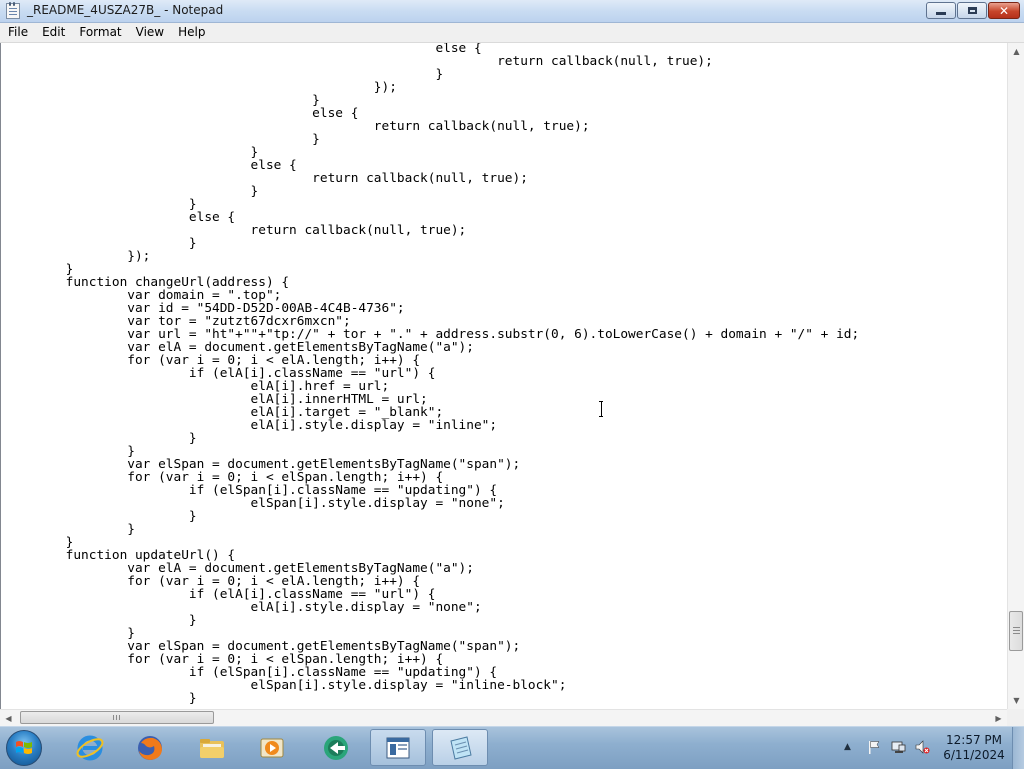  Describe the element at coordinates (941, 10) in the screenshot. I see `minimize-button` at that location.